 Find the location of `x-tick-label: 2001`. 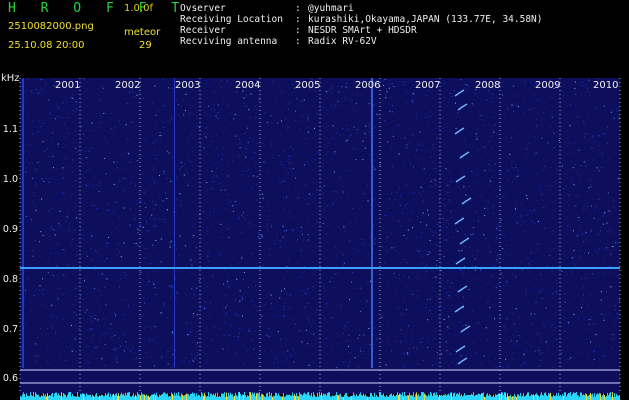

x-tick-label: 2001 is located at coordinates (68, 85).